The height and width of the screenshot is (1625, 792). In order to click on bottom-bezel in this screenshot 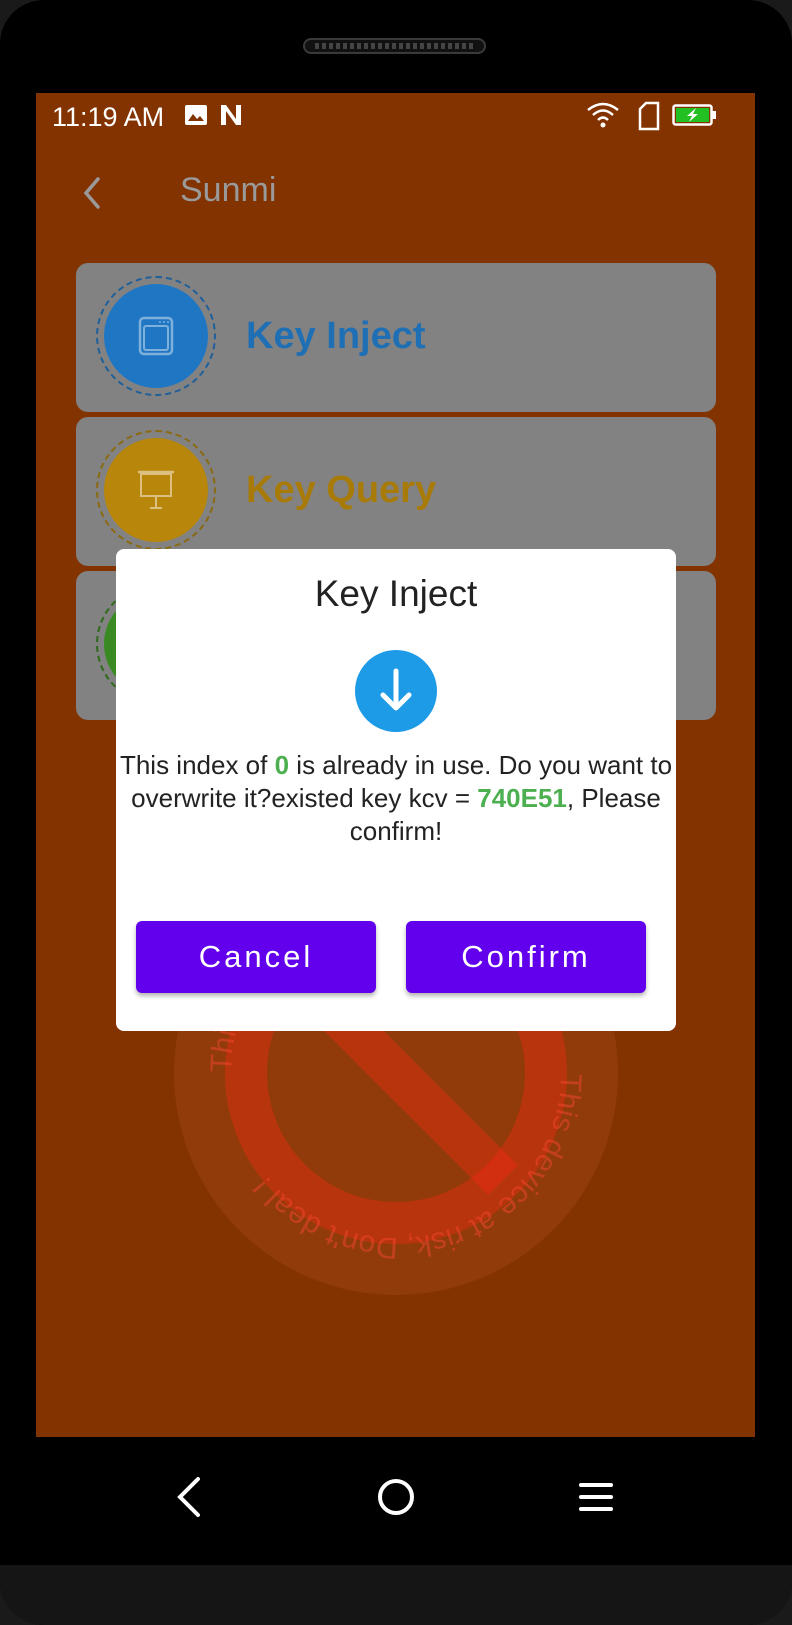, I will do `click(396, 1595)`.